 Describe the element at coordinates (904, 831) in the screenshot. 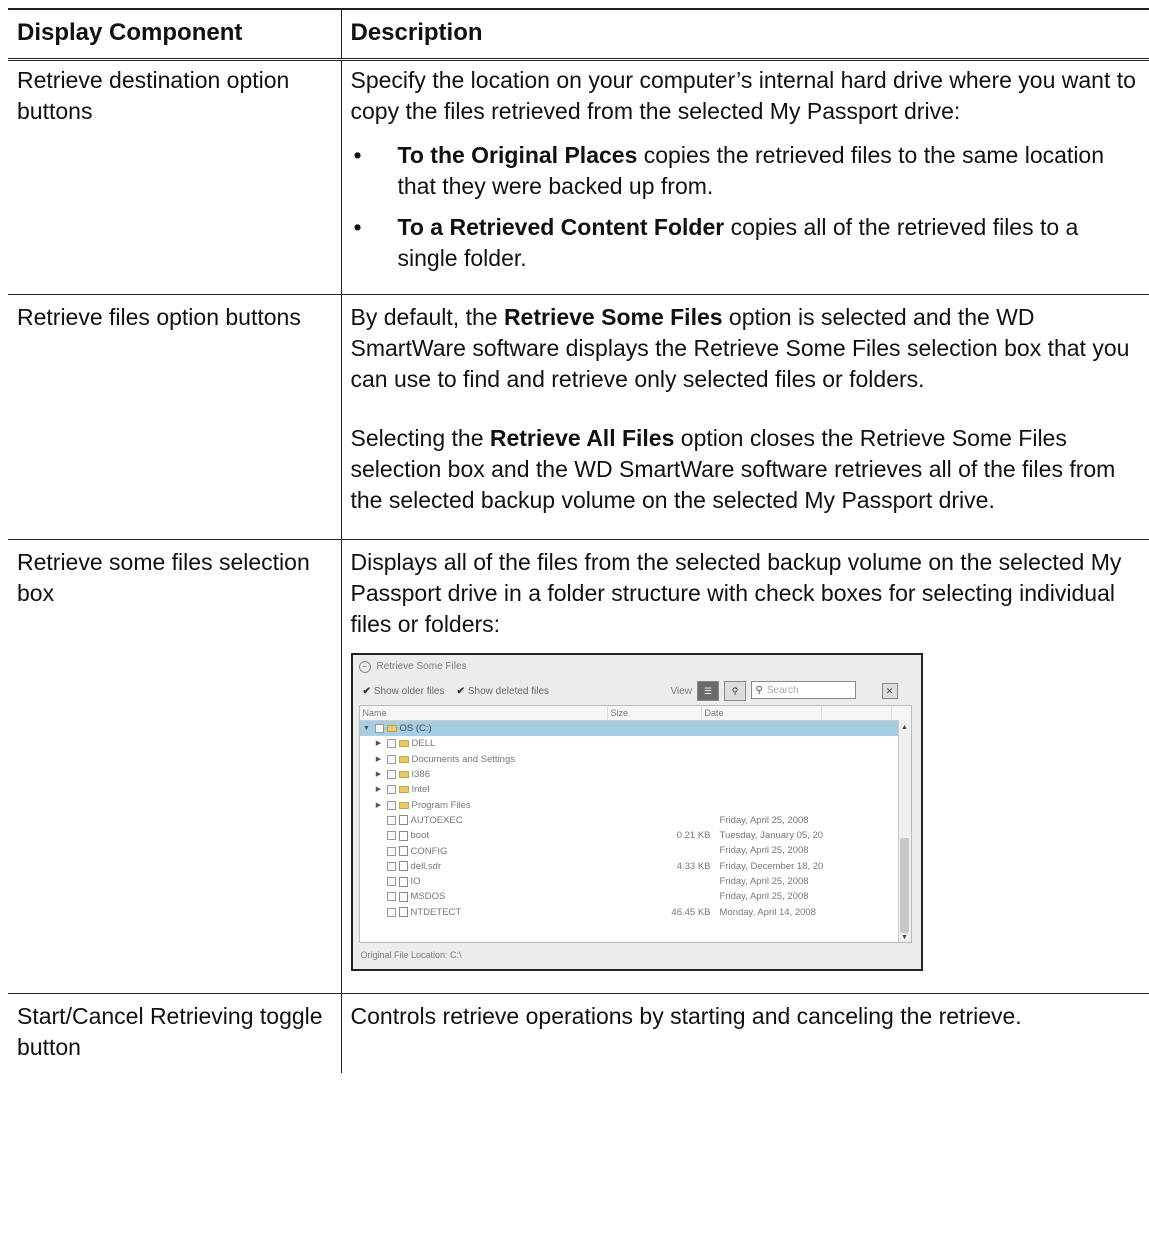

I see `vertical-scrollbar: ▲ ▼` at that location.